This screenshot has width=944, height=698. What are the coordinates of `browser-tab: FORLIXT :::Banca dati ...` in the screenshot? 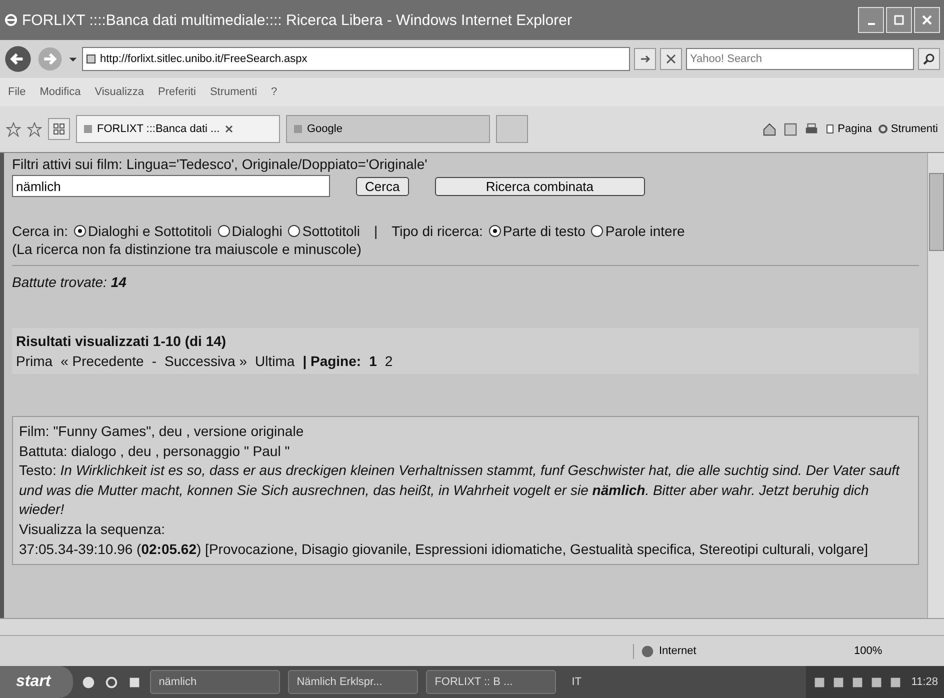 It's located at (178, 129).